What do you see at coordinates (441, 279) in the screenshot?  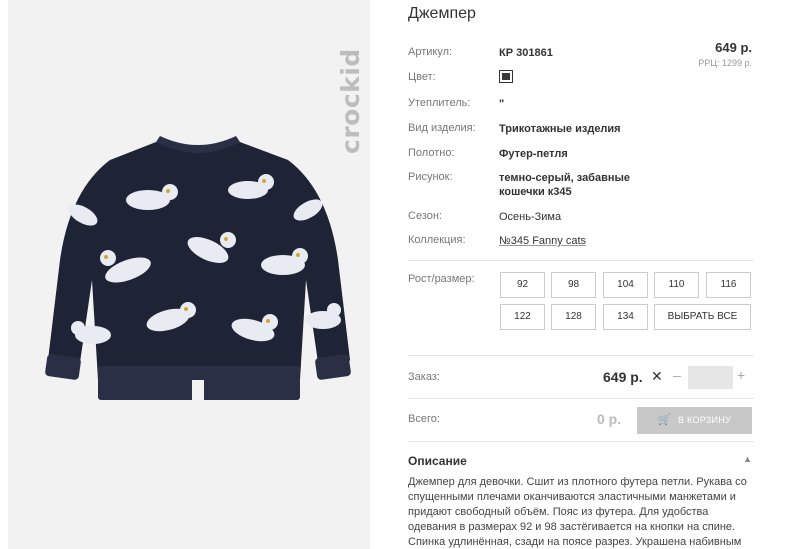 I see `size-label: Рост/размер:` at bounding box center [441, 279].